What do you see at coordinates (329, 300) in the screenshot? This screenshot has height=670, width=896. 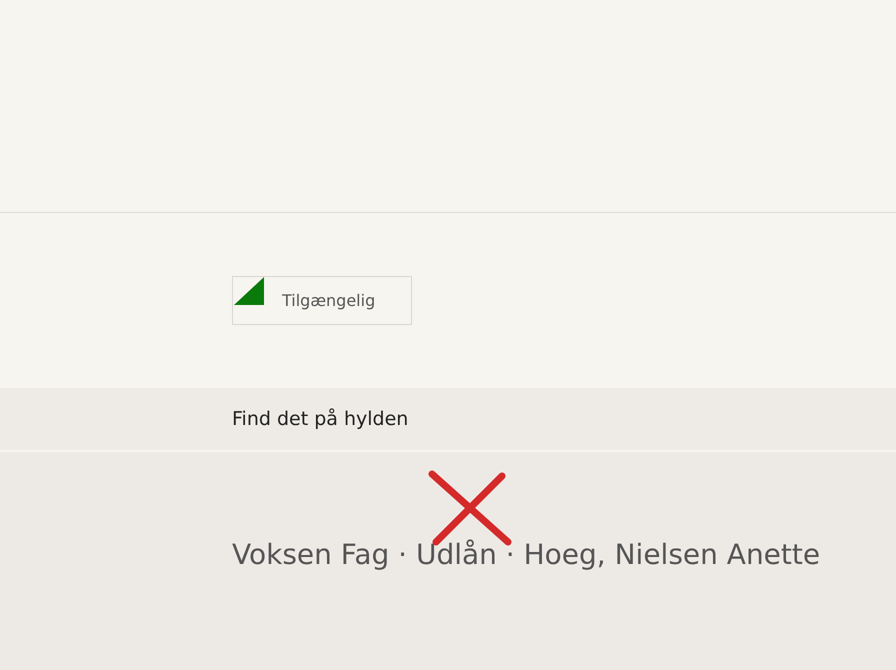 I see `availability-label: Tilgængelig` at bounding box center [329, 300].